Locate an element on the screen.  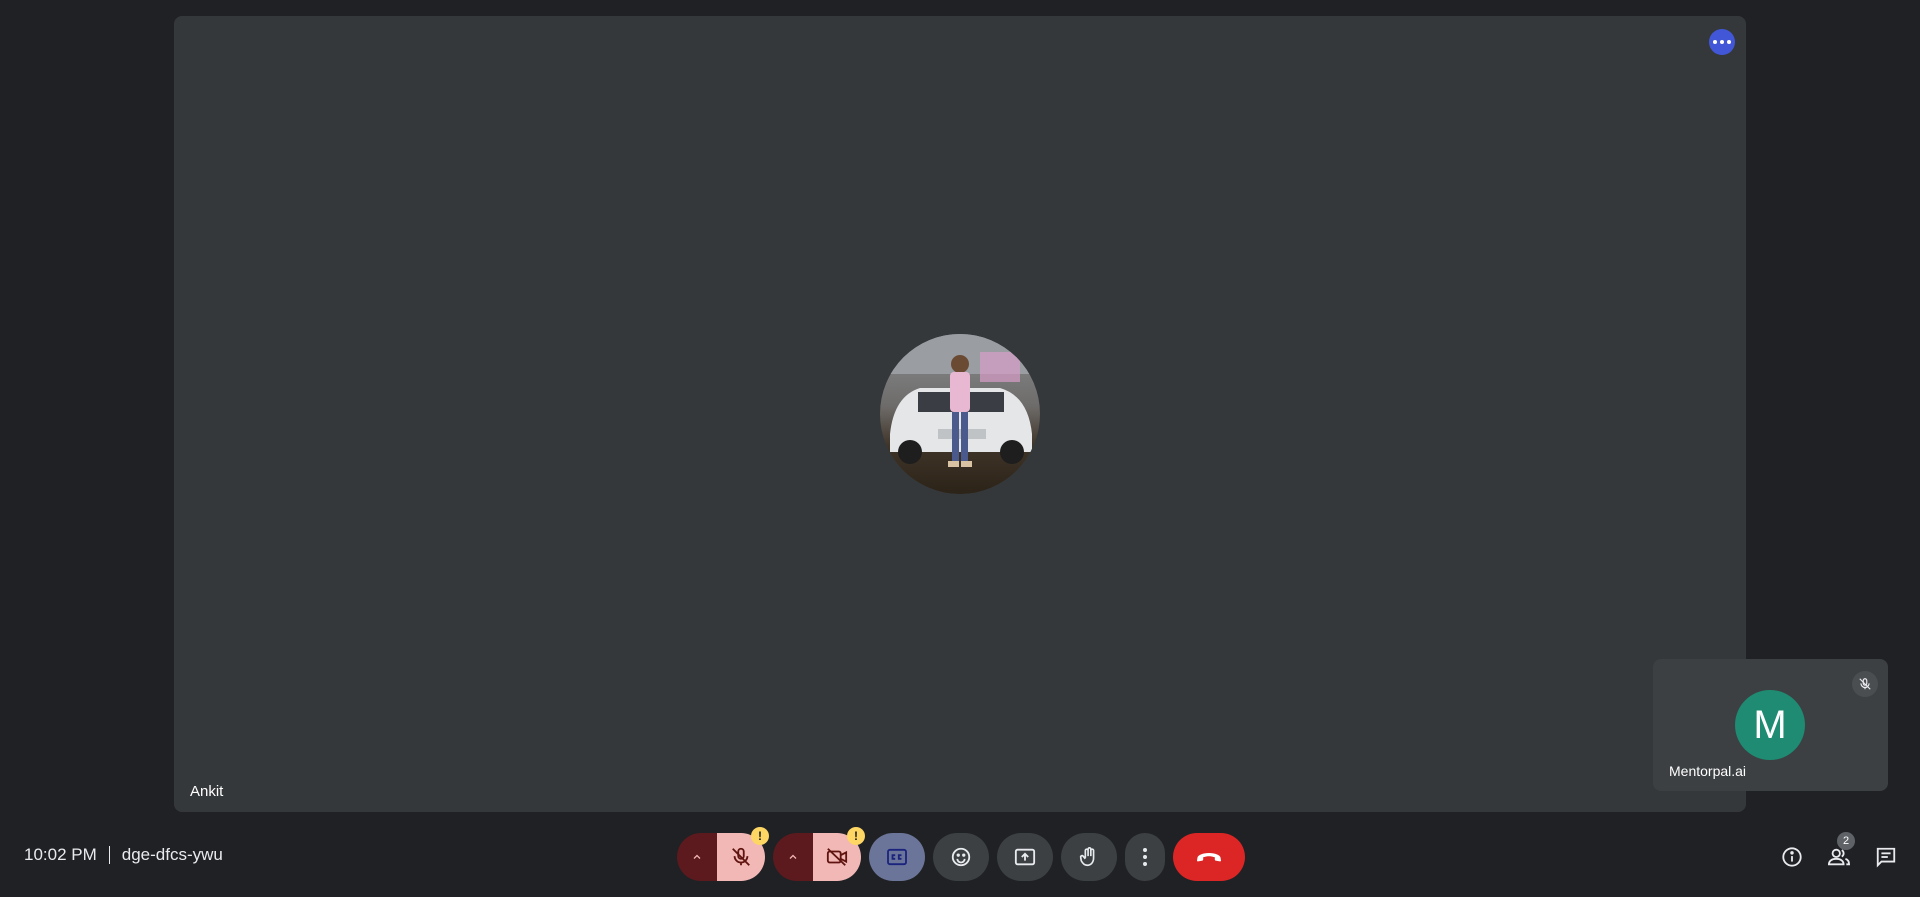
people-count-badge: 2 is located at coordinates (1846, 841).